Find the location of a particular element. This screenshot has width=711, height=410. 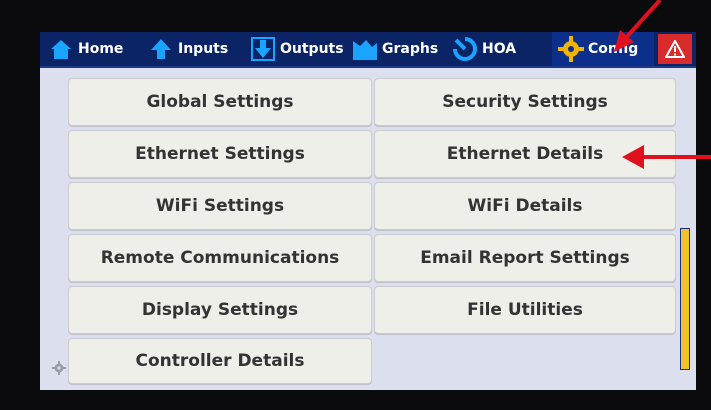

annotation-arrow-config-icon is located at coordinates (638, 26).